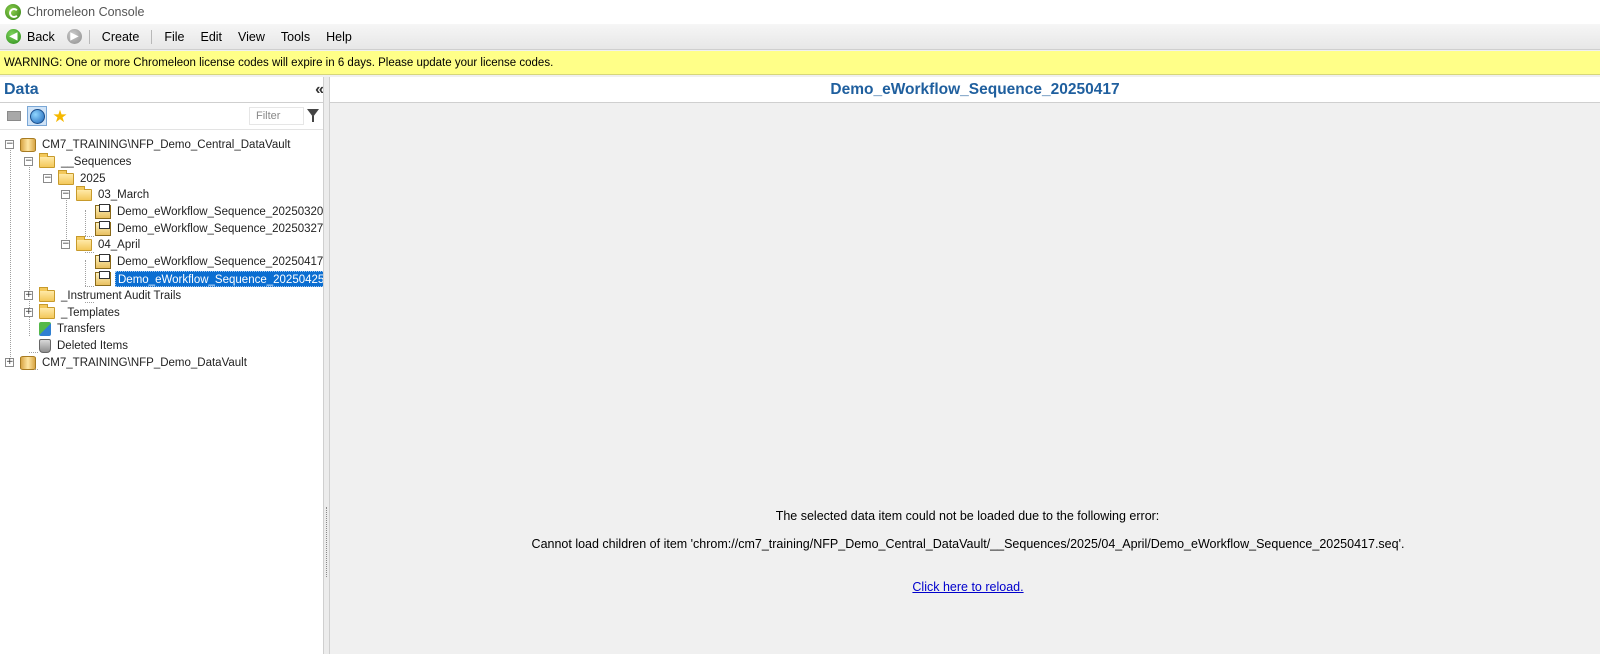 The height and width of the screenshot is (654, 1600). Describe the element at coordinates (13, 36) in the screenshot. I see `back-arrow-icon: ◀` at that location.